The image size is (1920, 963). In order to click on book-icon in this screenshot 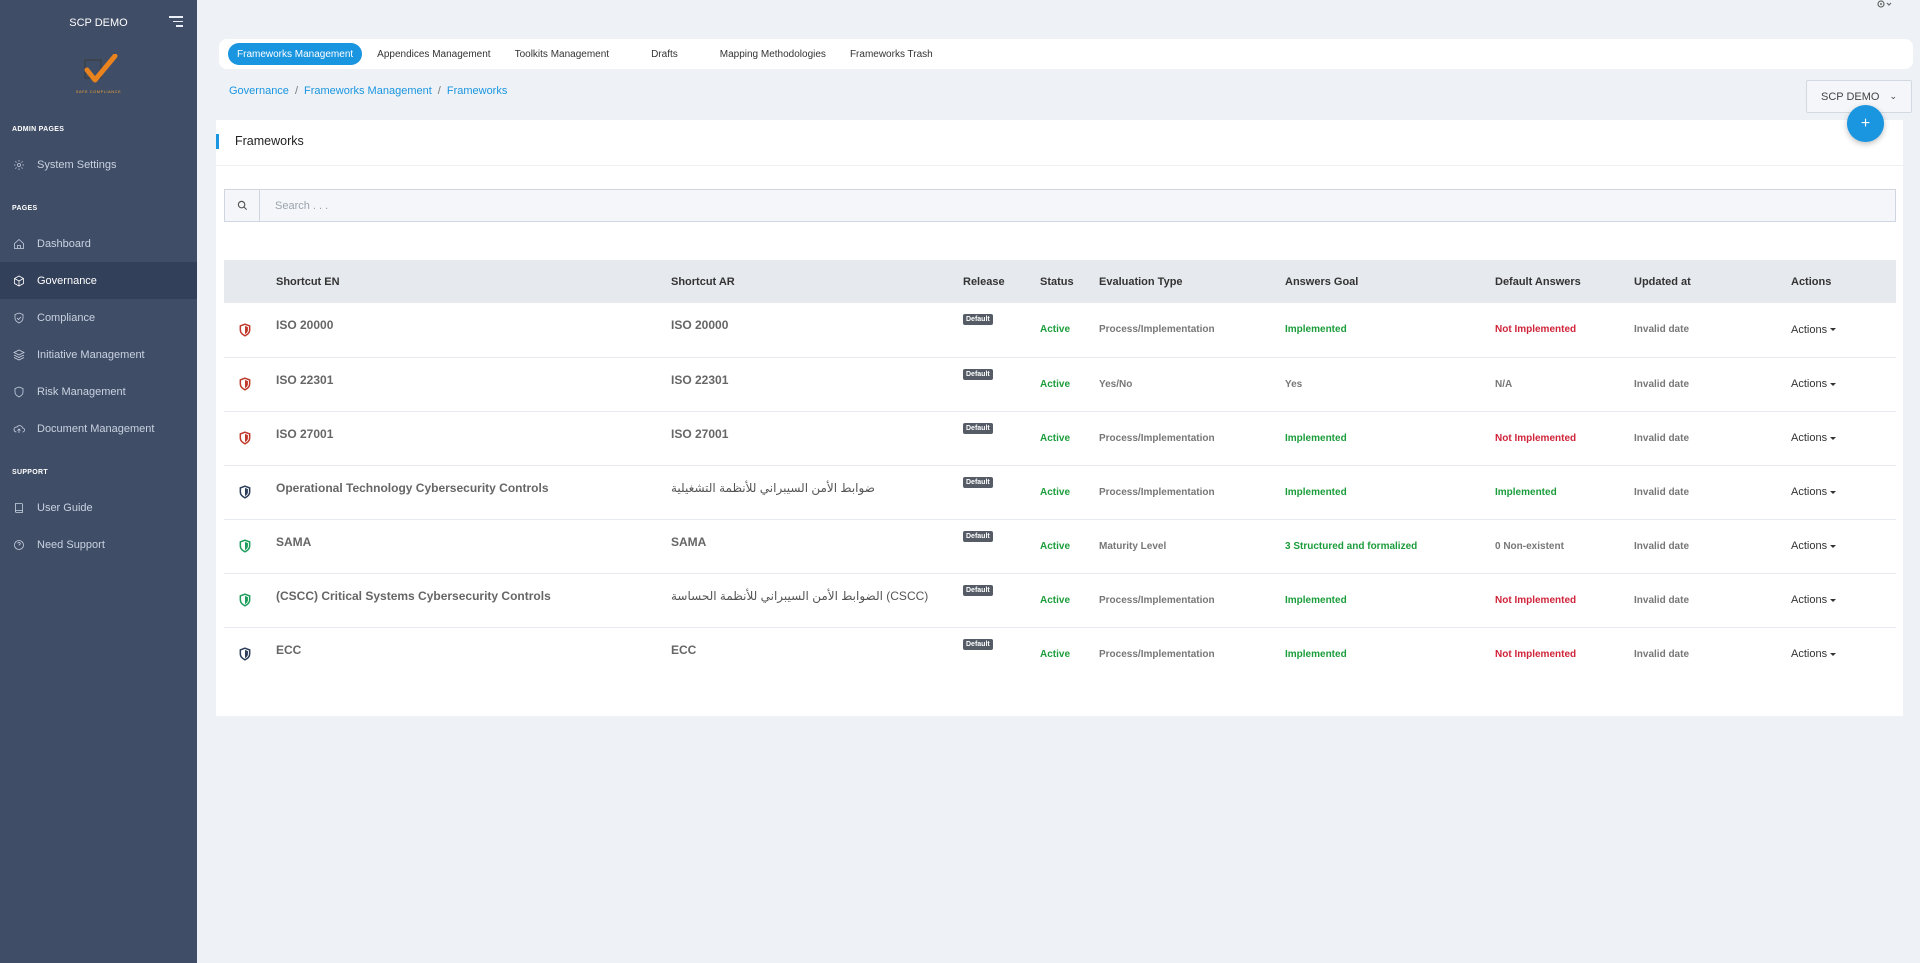, I will do `click(19, 507)`.